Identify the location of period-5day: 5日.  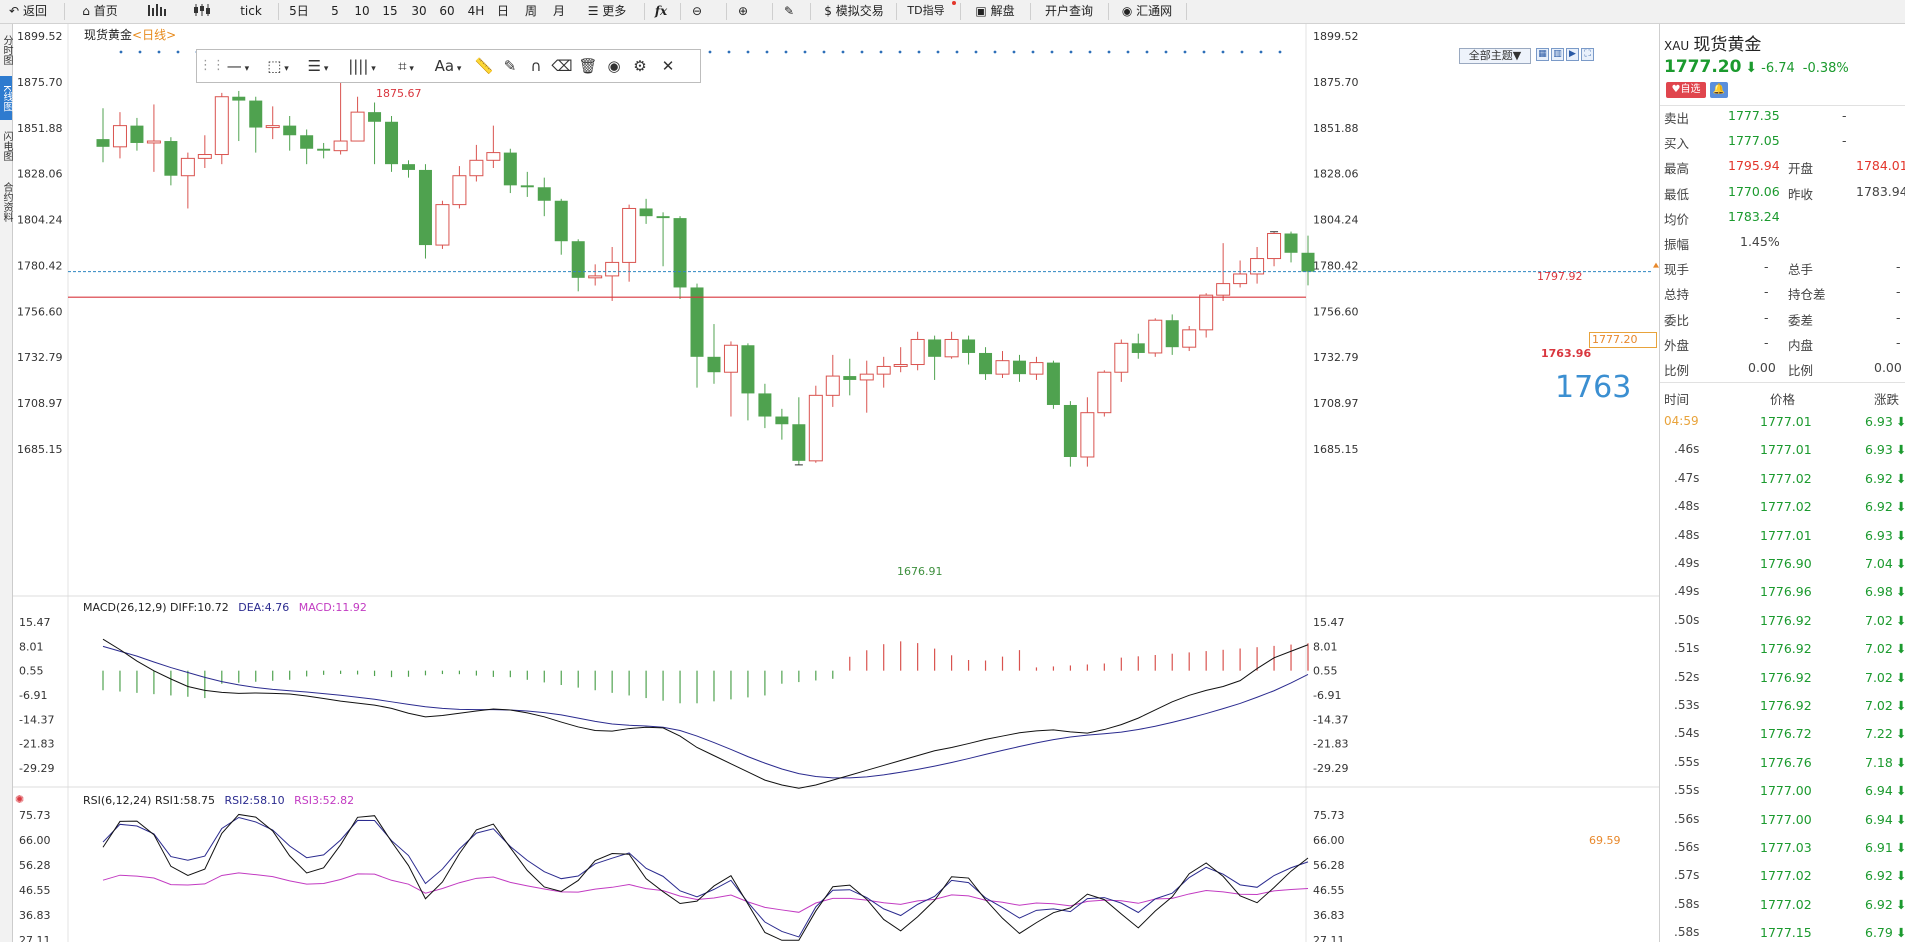
(299, 11).